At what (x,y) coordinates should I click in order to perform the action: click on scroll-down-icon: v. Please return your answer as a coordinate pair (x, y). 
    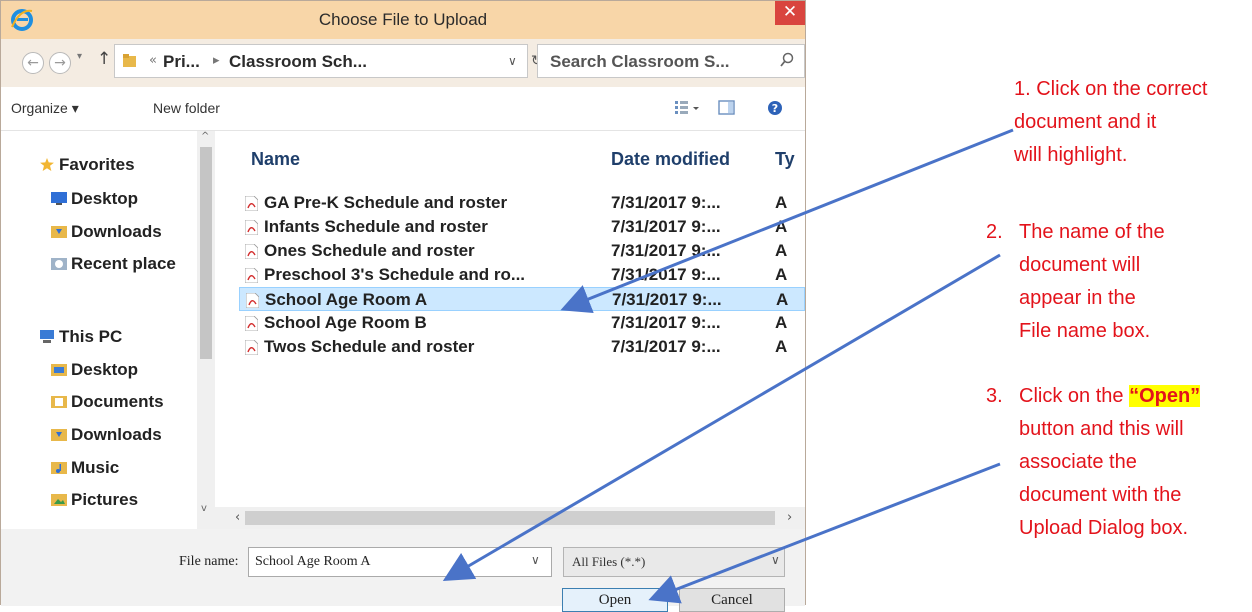
    Looking at the image, I should click on (204, 508).